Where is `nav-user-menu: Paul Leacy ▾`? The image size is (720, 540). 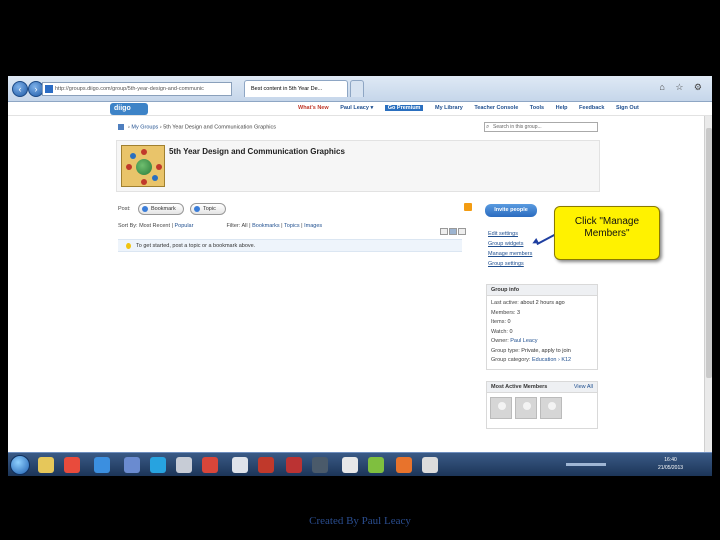
nav-user-menu: Paul Leacy ▾ is located at coordinates (356, 108).